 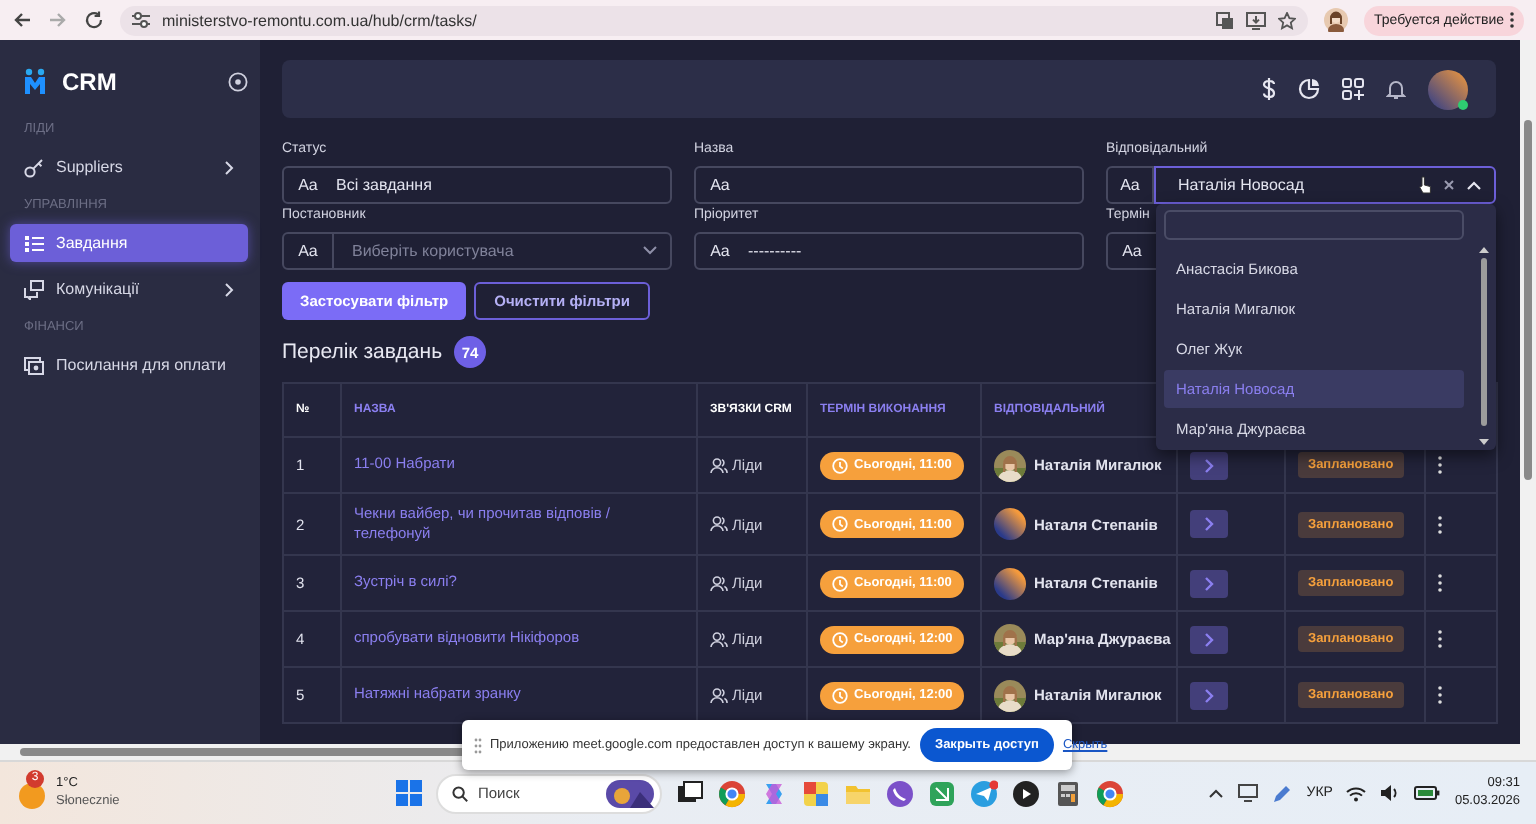 I want to click on section-title: Перелік завдань, so click(x=362, y=352).